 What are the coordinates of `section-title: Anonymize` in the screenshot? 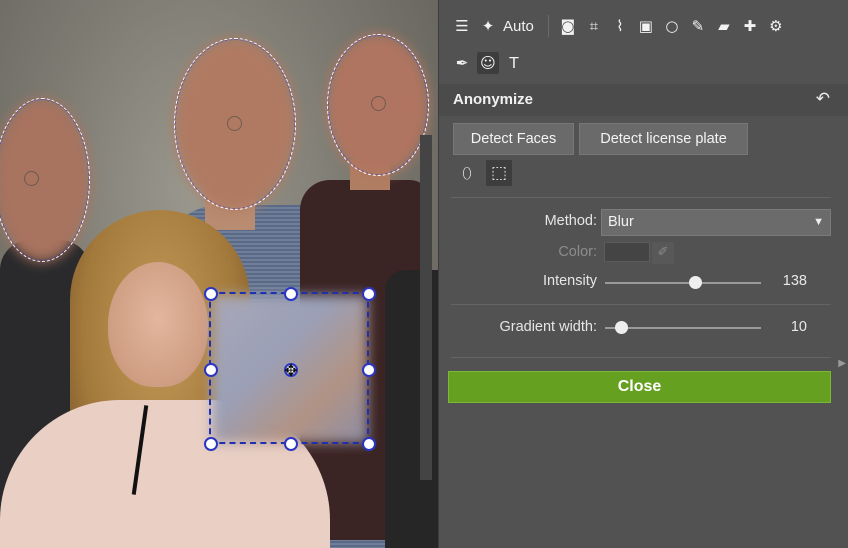 It's located at (493, 99).